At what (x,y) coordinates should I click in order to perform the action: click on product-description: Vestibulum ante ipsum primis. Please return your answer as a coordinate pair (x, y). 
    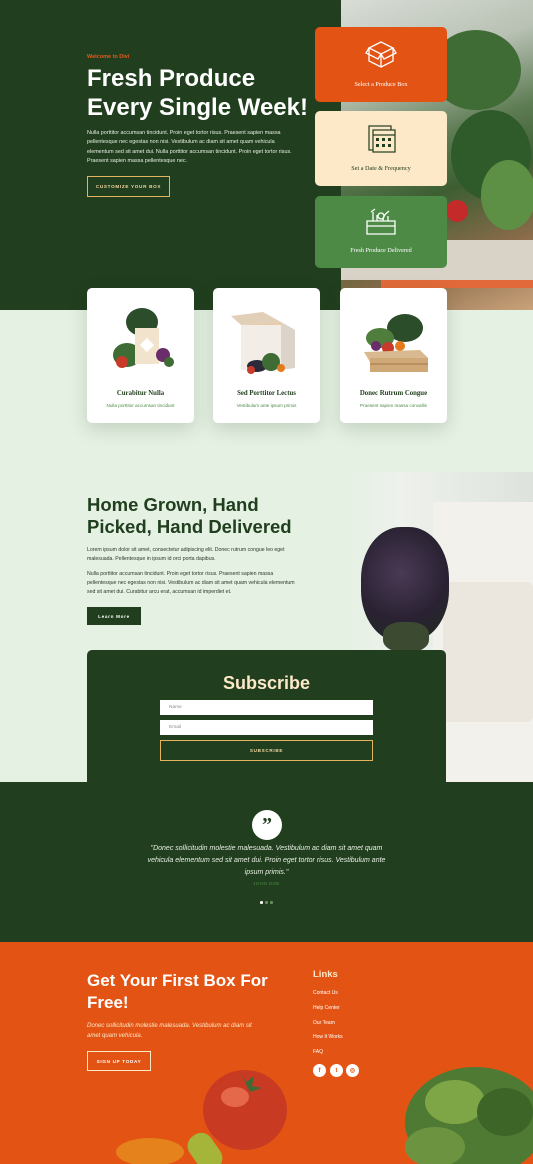
    Looking at the image, I should click on (266, 405).